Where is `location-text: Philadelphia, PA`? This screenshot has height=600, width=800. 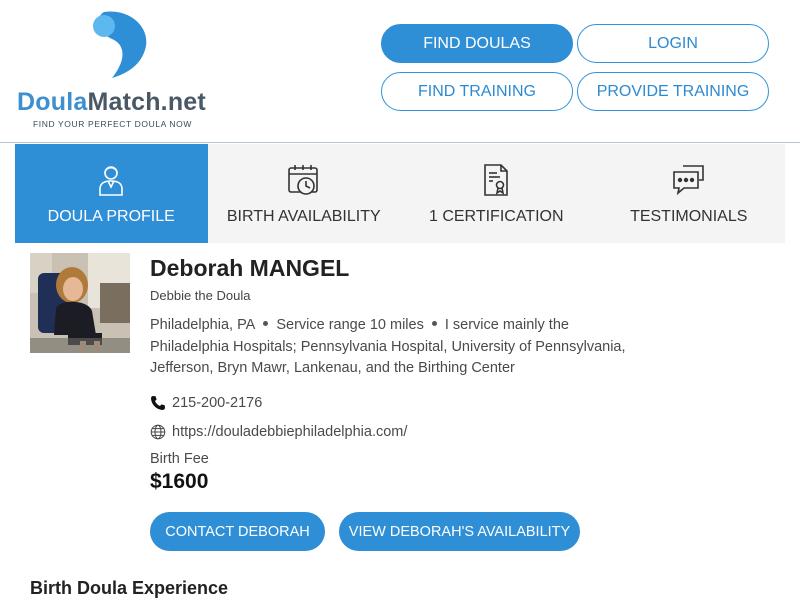 location-text: Philadelphia, PA is located at coordinates (203, 325).